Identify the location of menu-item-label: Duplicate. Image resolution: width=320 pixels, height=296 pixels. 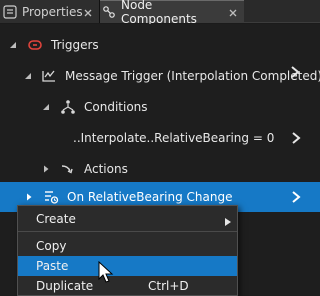
(65, 286).